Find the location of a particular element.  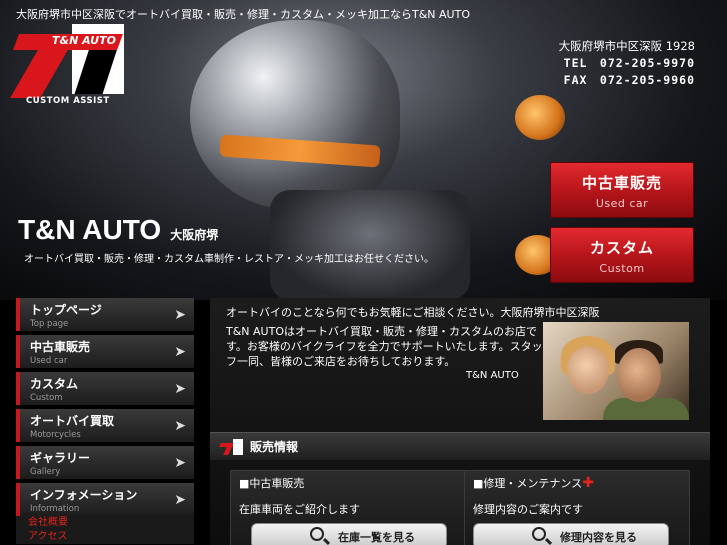

sidebar-item-sublabel: Information is located at coordinates (55, 509).